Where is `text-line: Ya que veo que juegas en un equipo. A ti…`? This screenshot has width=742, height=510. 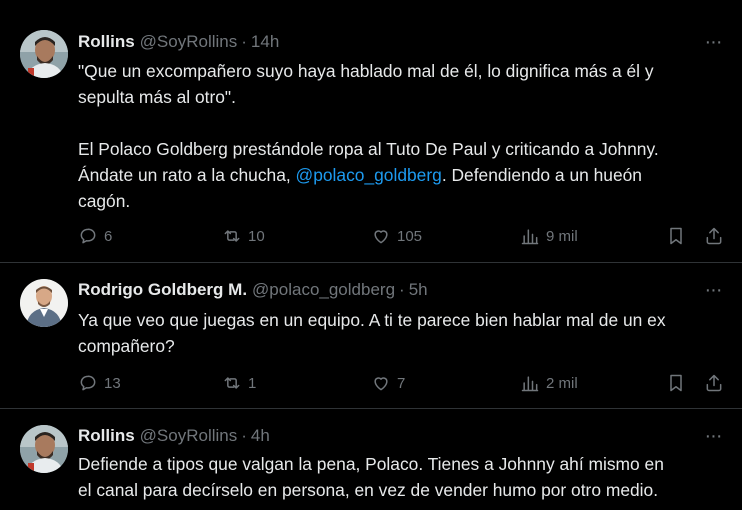
text-line: Ya que veo que juegas en un equipo. A ti… is located at coordinates (372, 320).